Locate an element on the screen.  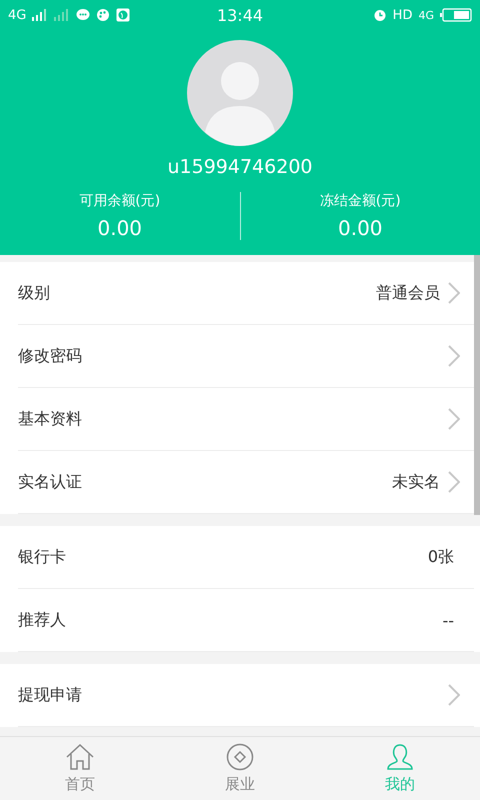
menu-row: 推荐人 -- is located at coordinates (246, 620).